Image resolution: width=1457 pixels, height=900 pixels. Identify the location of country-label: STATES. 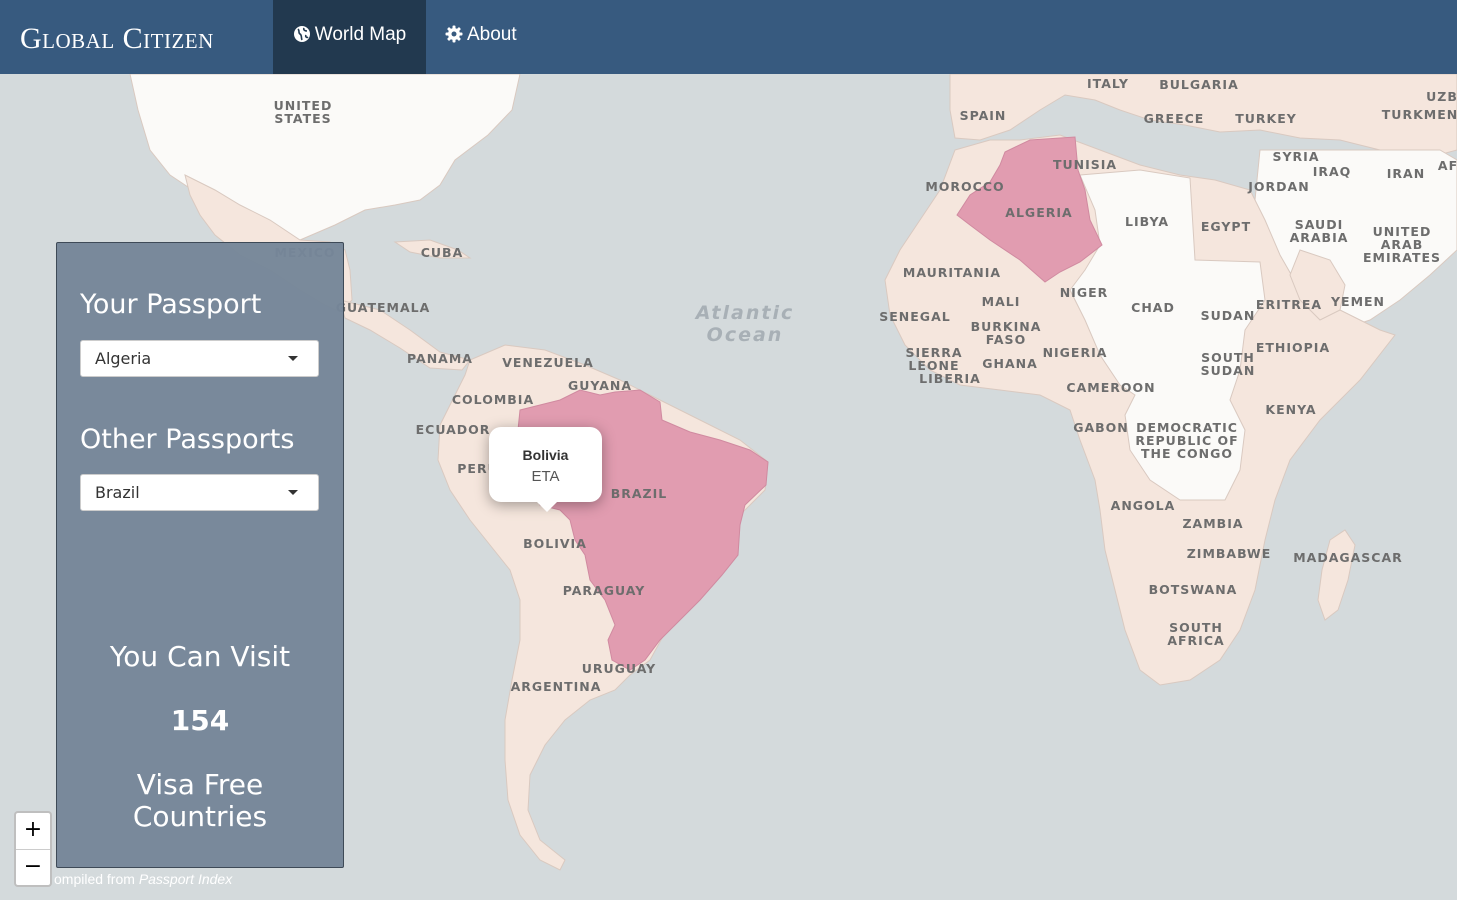
(302, 118).